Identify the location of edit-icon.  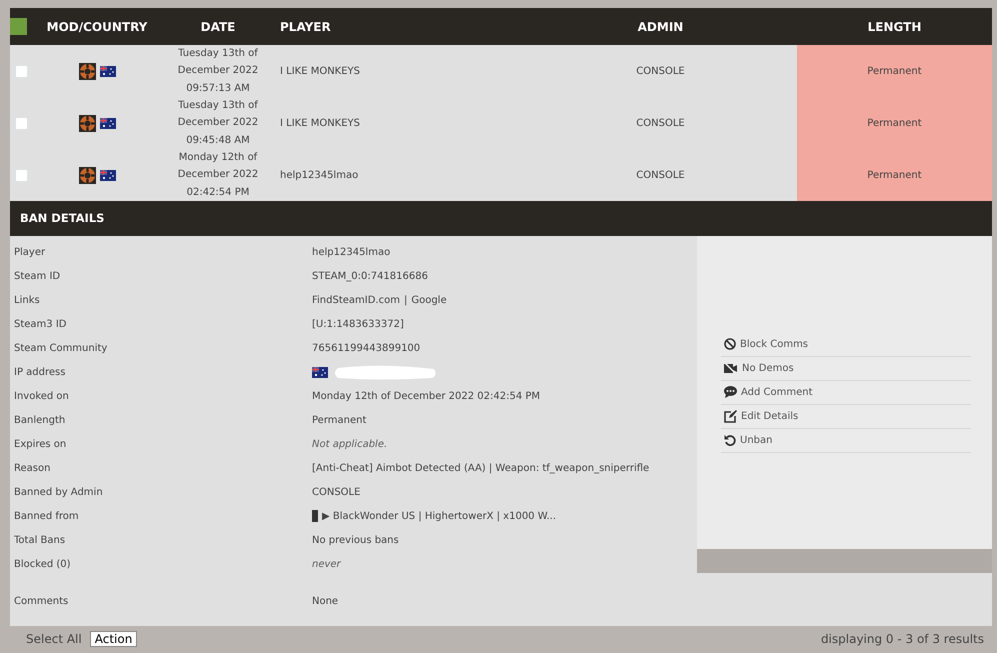
(730, 416).